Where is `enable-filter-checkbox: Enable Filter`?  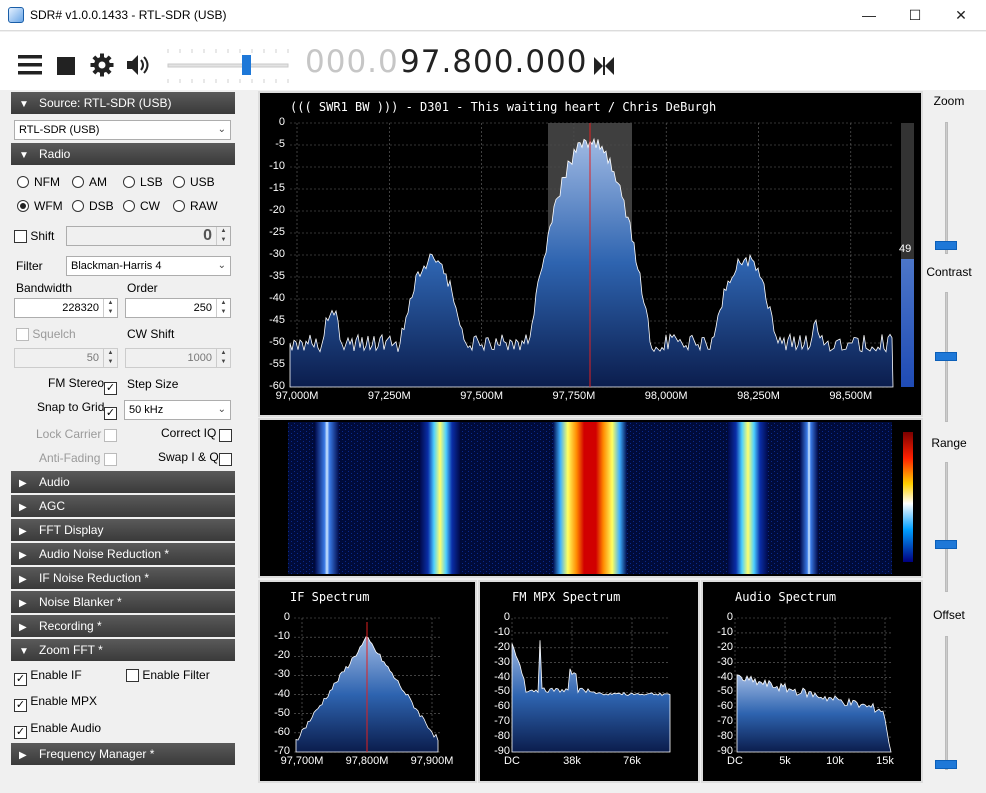 enable-filter-checkbox: Enable Filter is located at coordinates (168, 675).